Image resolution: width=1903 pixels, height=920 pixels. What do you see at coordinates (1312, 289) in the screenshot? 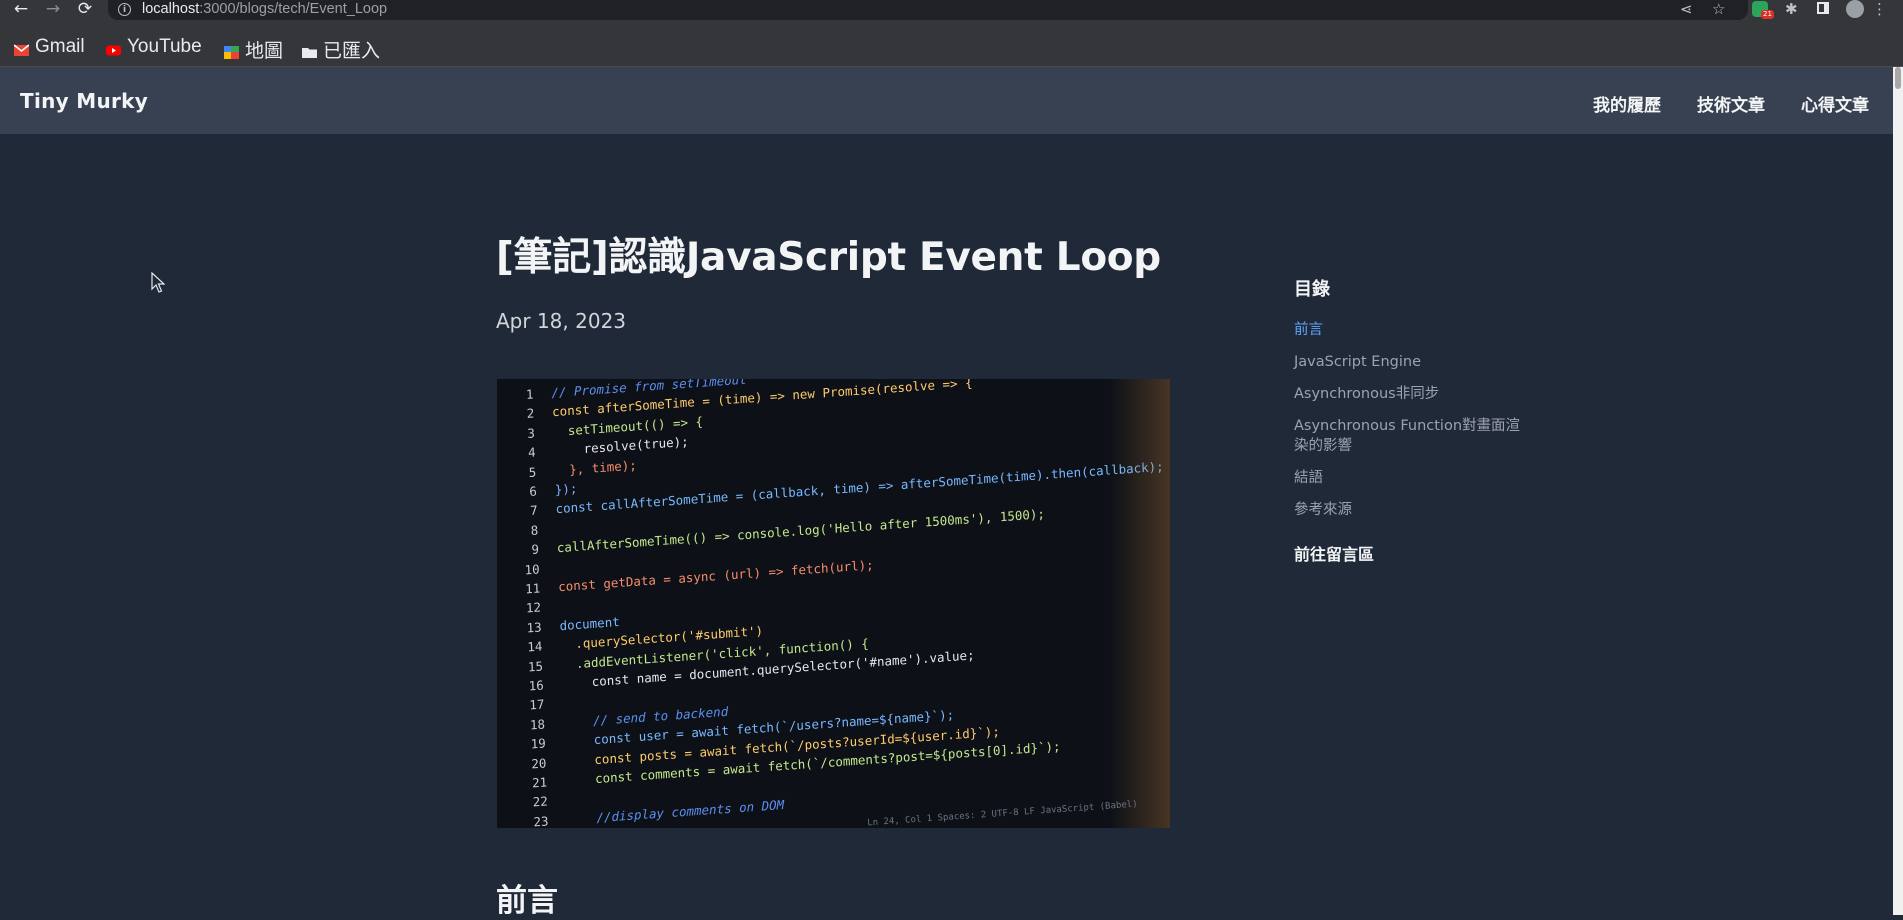
I see `toc-heading: 目錄` at bounding box center [1312, 289].